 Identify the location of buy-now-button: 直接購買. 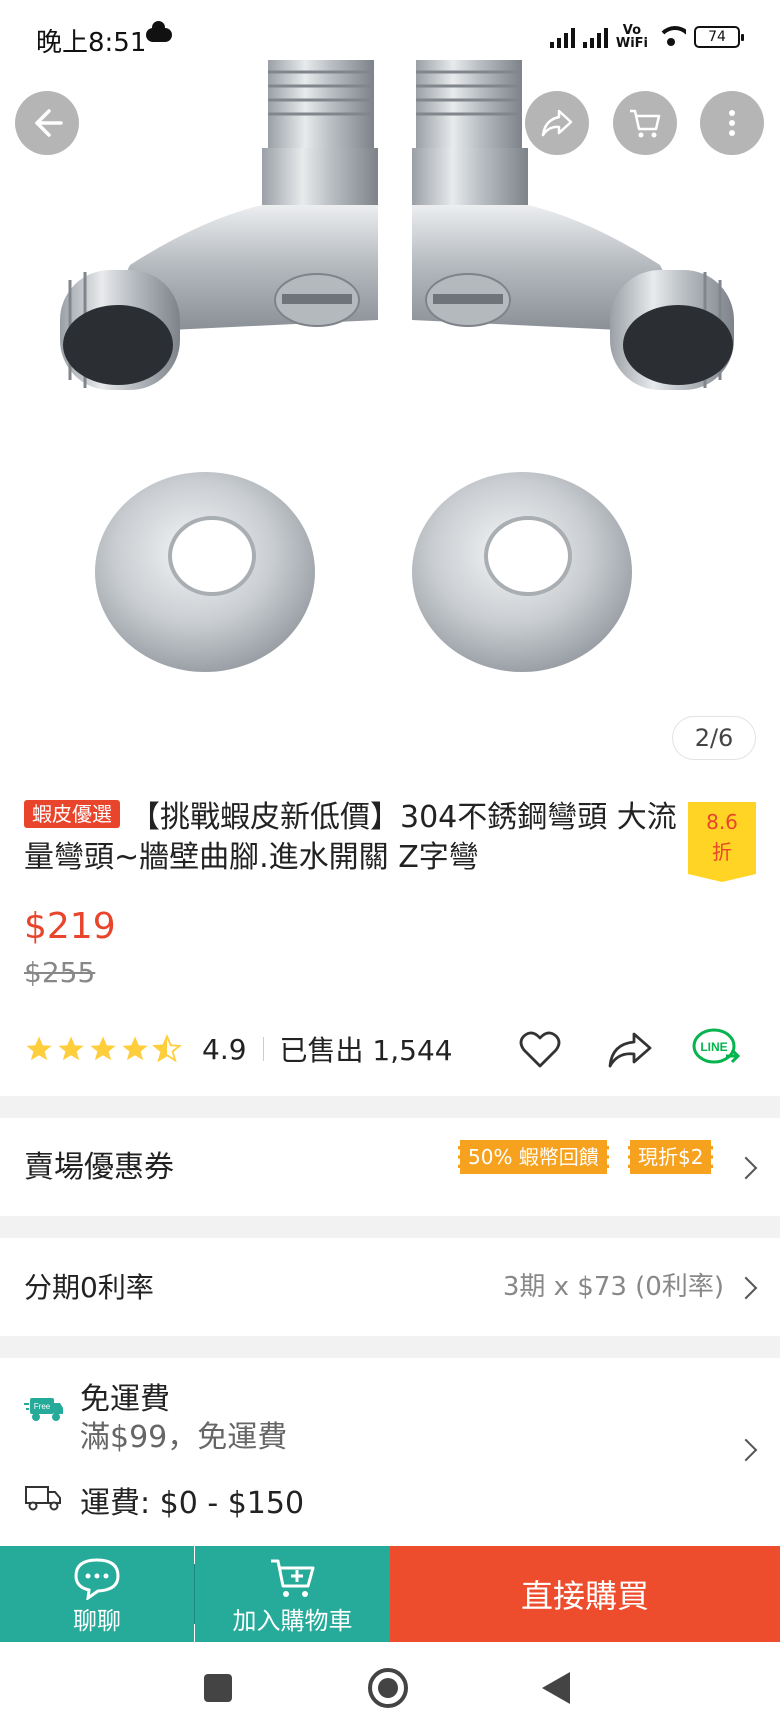
(585, 1594).